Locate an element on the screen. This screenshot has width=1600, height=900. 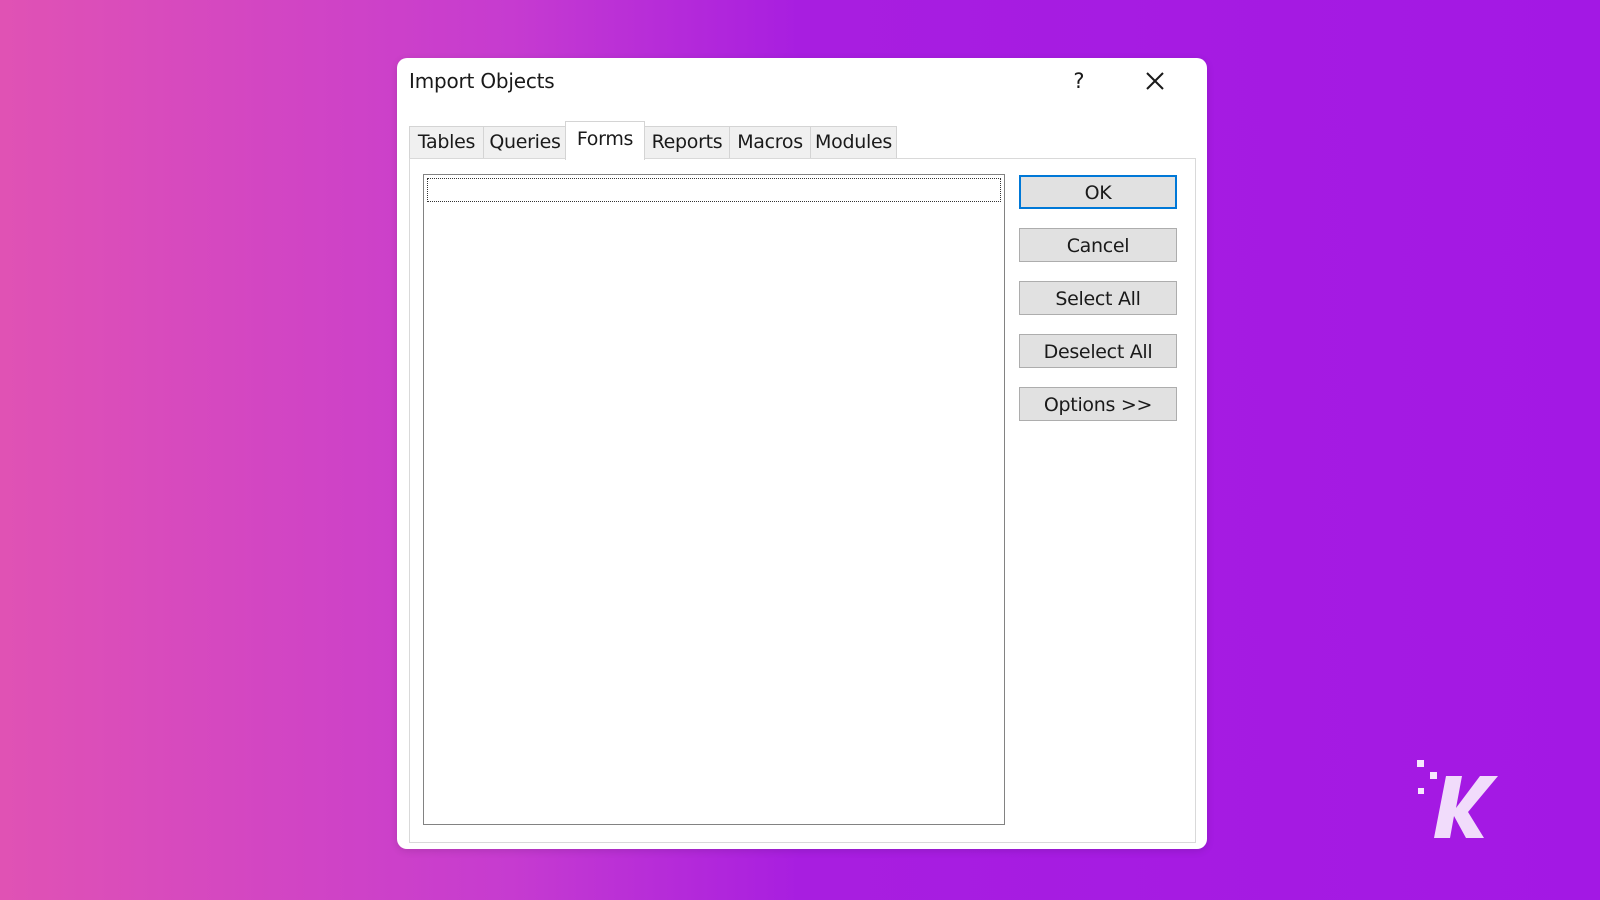
close-button is located at coordinates (1155, 81).